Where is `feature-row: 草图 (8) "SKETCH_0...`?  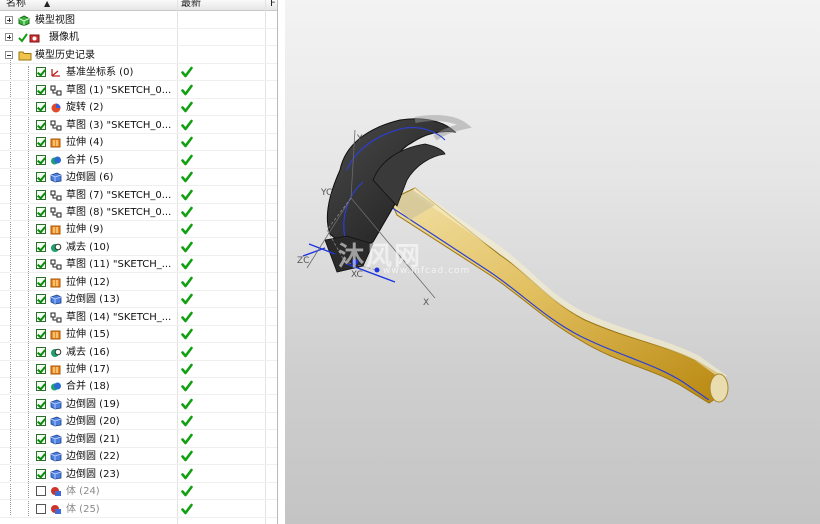 feature-row: 草图 (8) "SKETCH_0... is located at coordinates (138, 212).